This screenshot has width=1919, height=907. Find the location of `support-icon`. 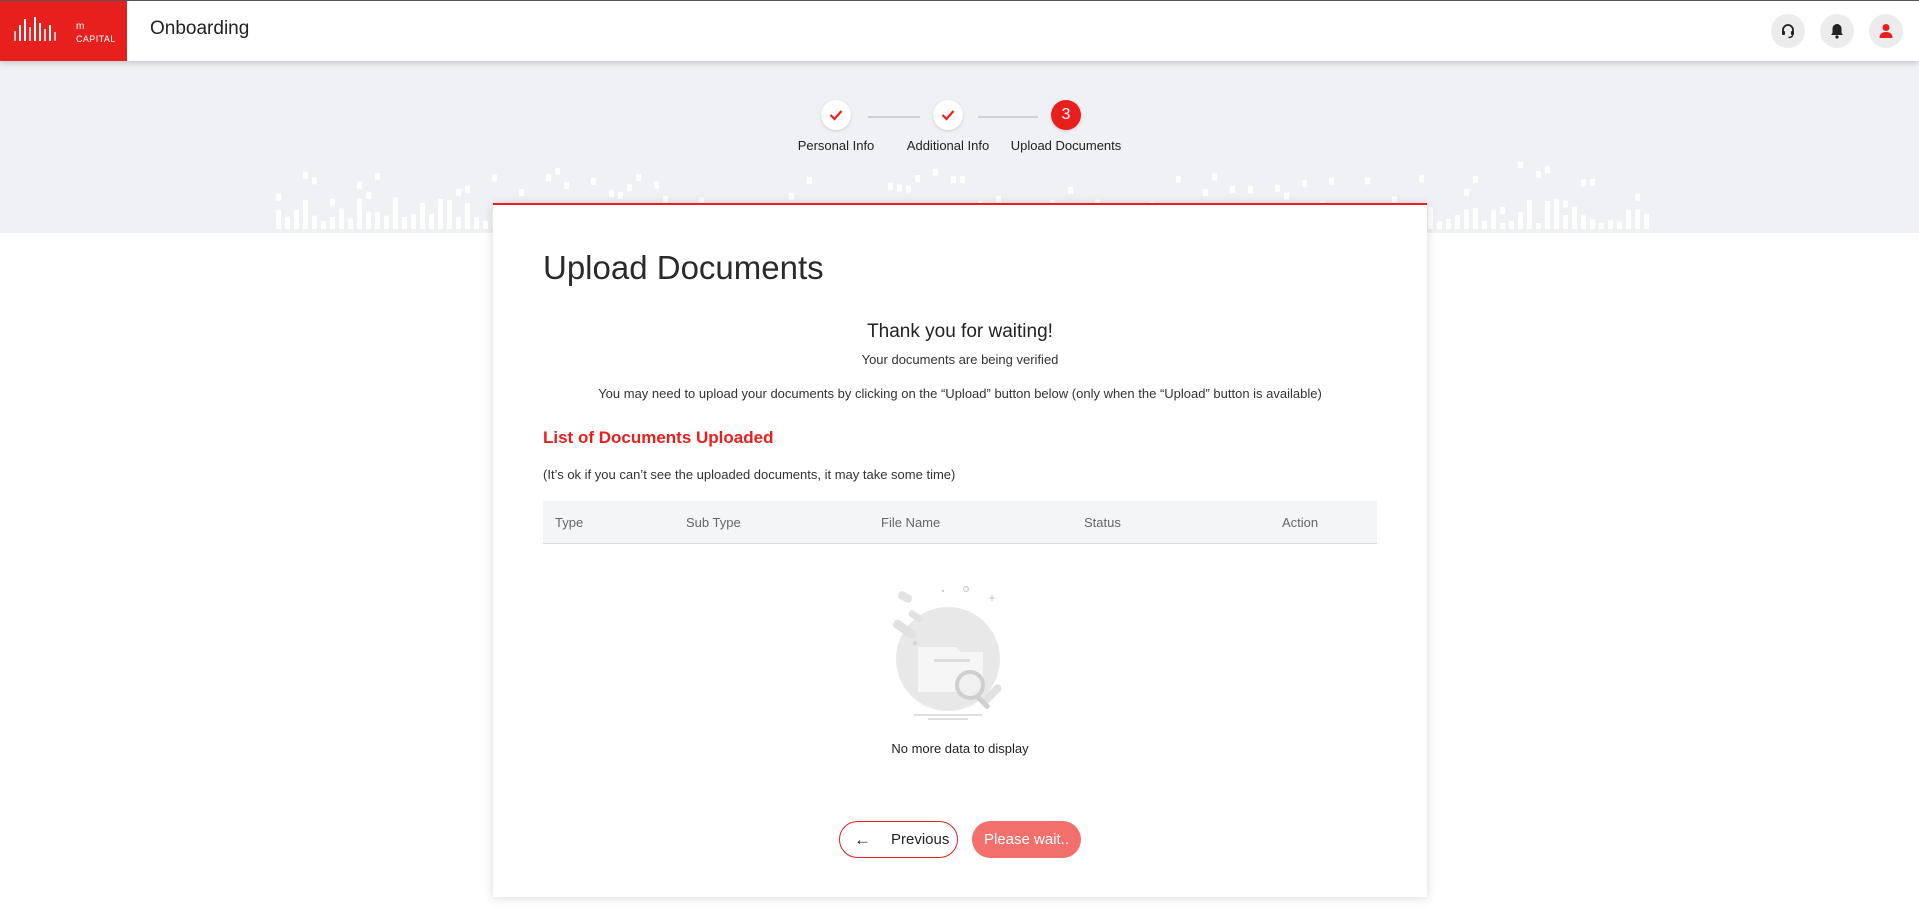

support-icon is located at coordinates (1788, 31).